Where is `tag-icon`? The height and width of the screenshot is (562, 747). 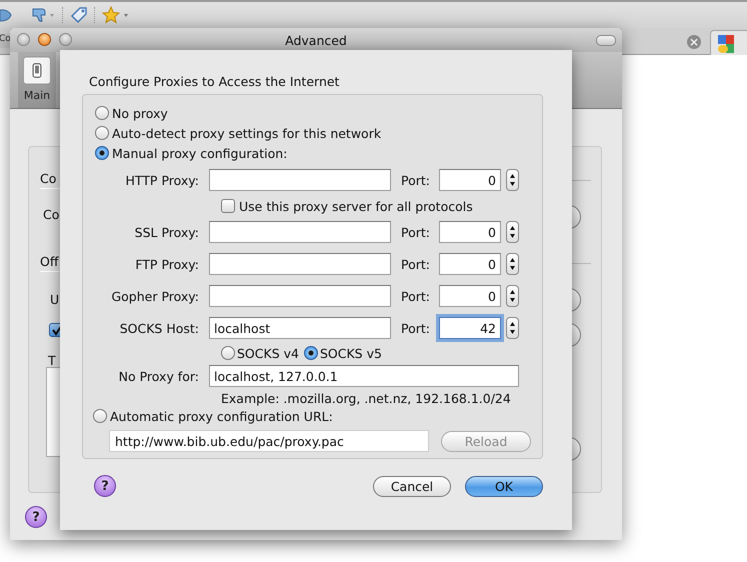 tag-icon is located at coordinates (79, 15).